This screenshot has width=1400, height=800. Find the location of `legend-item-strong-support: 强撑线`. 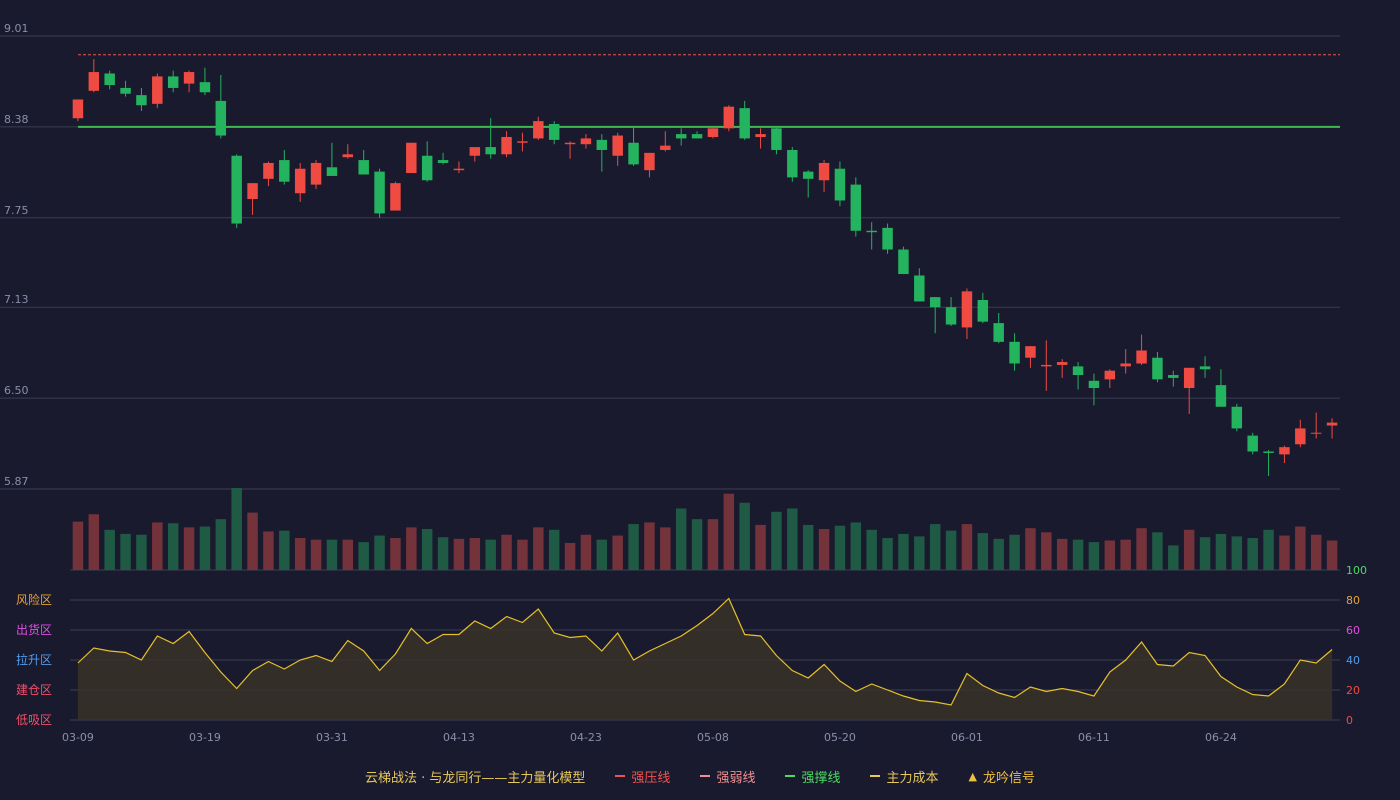

legend-item-strong-support: 强撑线 is located at coordinates (812, 776).